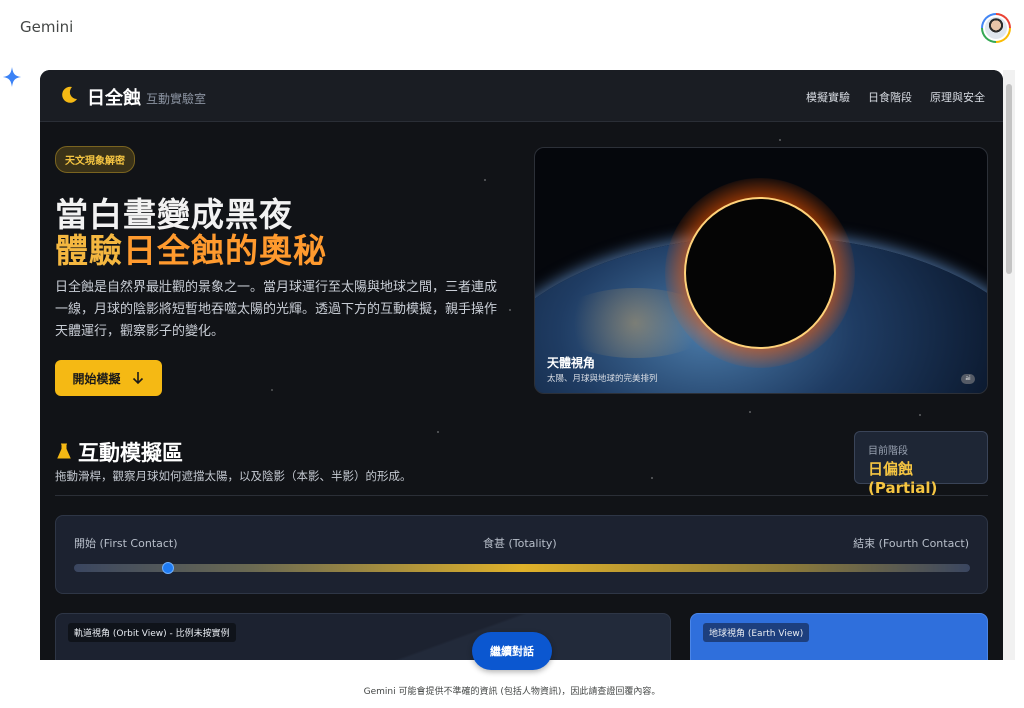 The height and width of the screenshot is (708, 1024). Describe the element at coordinates (602, 379) in the screenshot. I see `hero-caption-subtitle: 太陽、月球與地球的完美排列` at that location.